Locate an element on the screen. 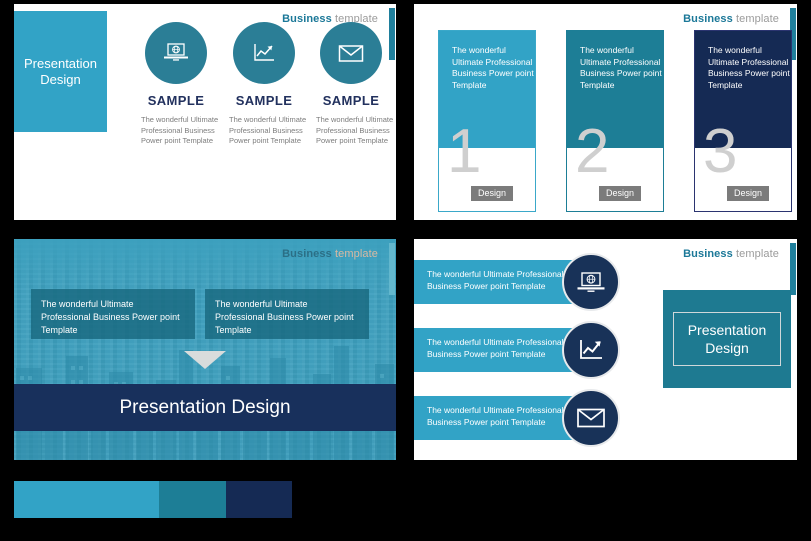 The image size is (811, 541). swatch-teal is located at coordinates (192, 499).